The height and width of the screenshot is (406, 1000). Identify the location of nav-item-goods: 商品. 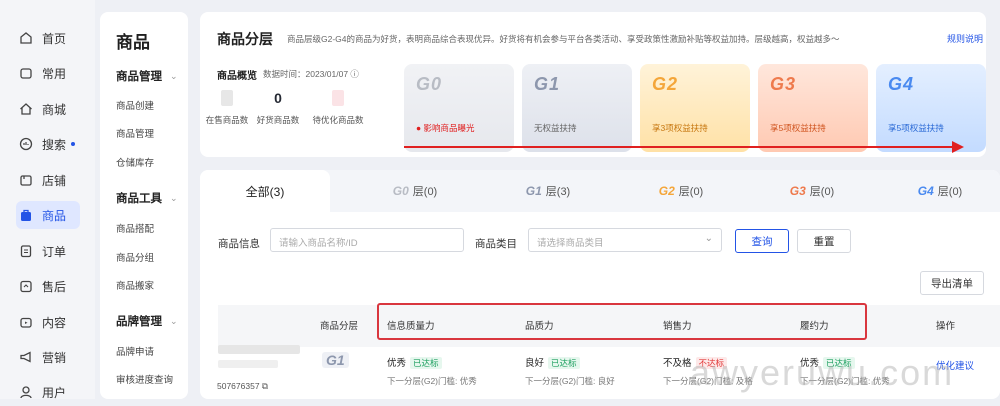
(48, 215).